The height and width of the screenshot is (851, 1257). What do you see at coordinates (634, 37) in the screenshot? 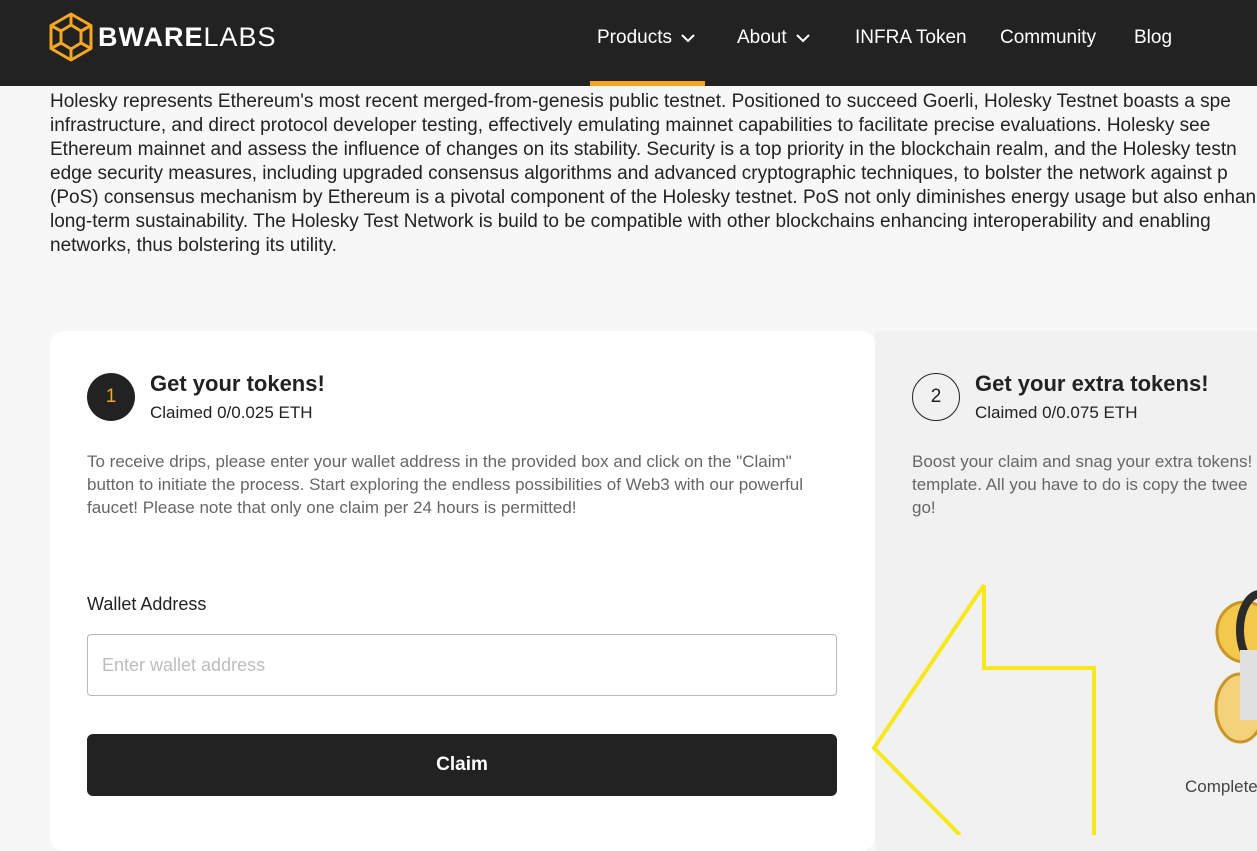
I see `nav-item-label: Products` at bounding box center [634, 37].